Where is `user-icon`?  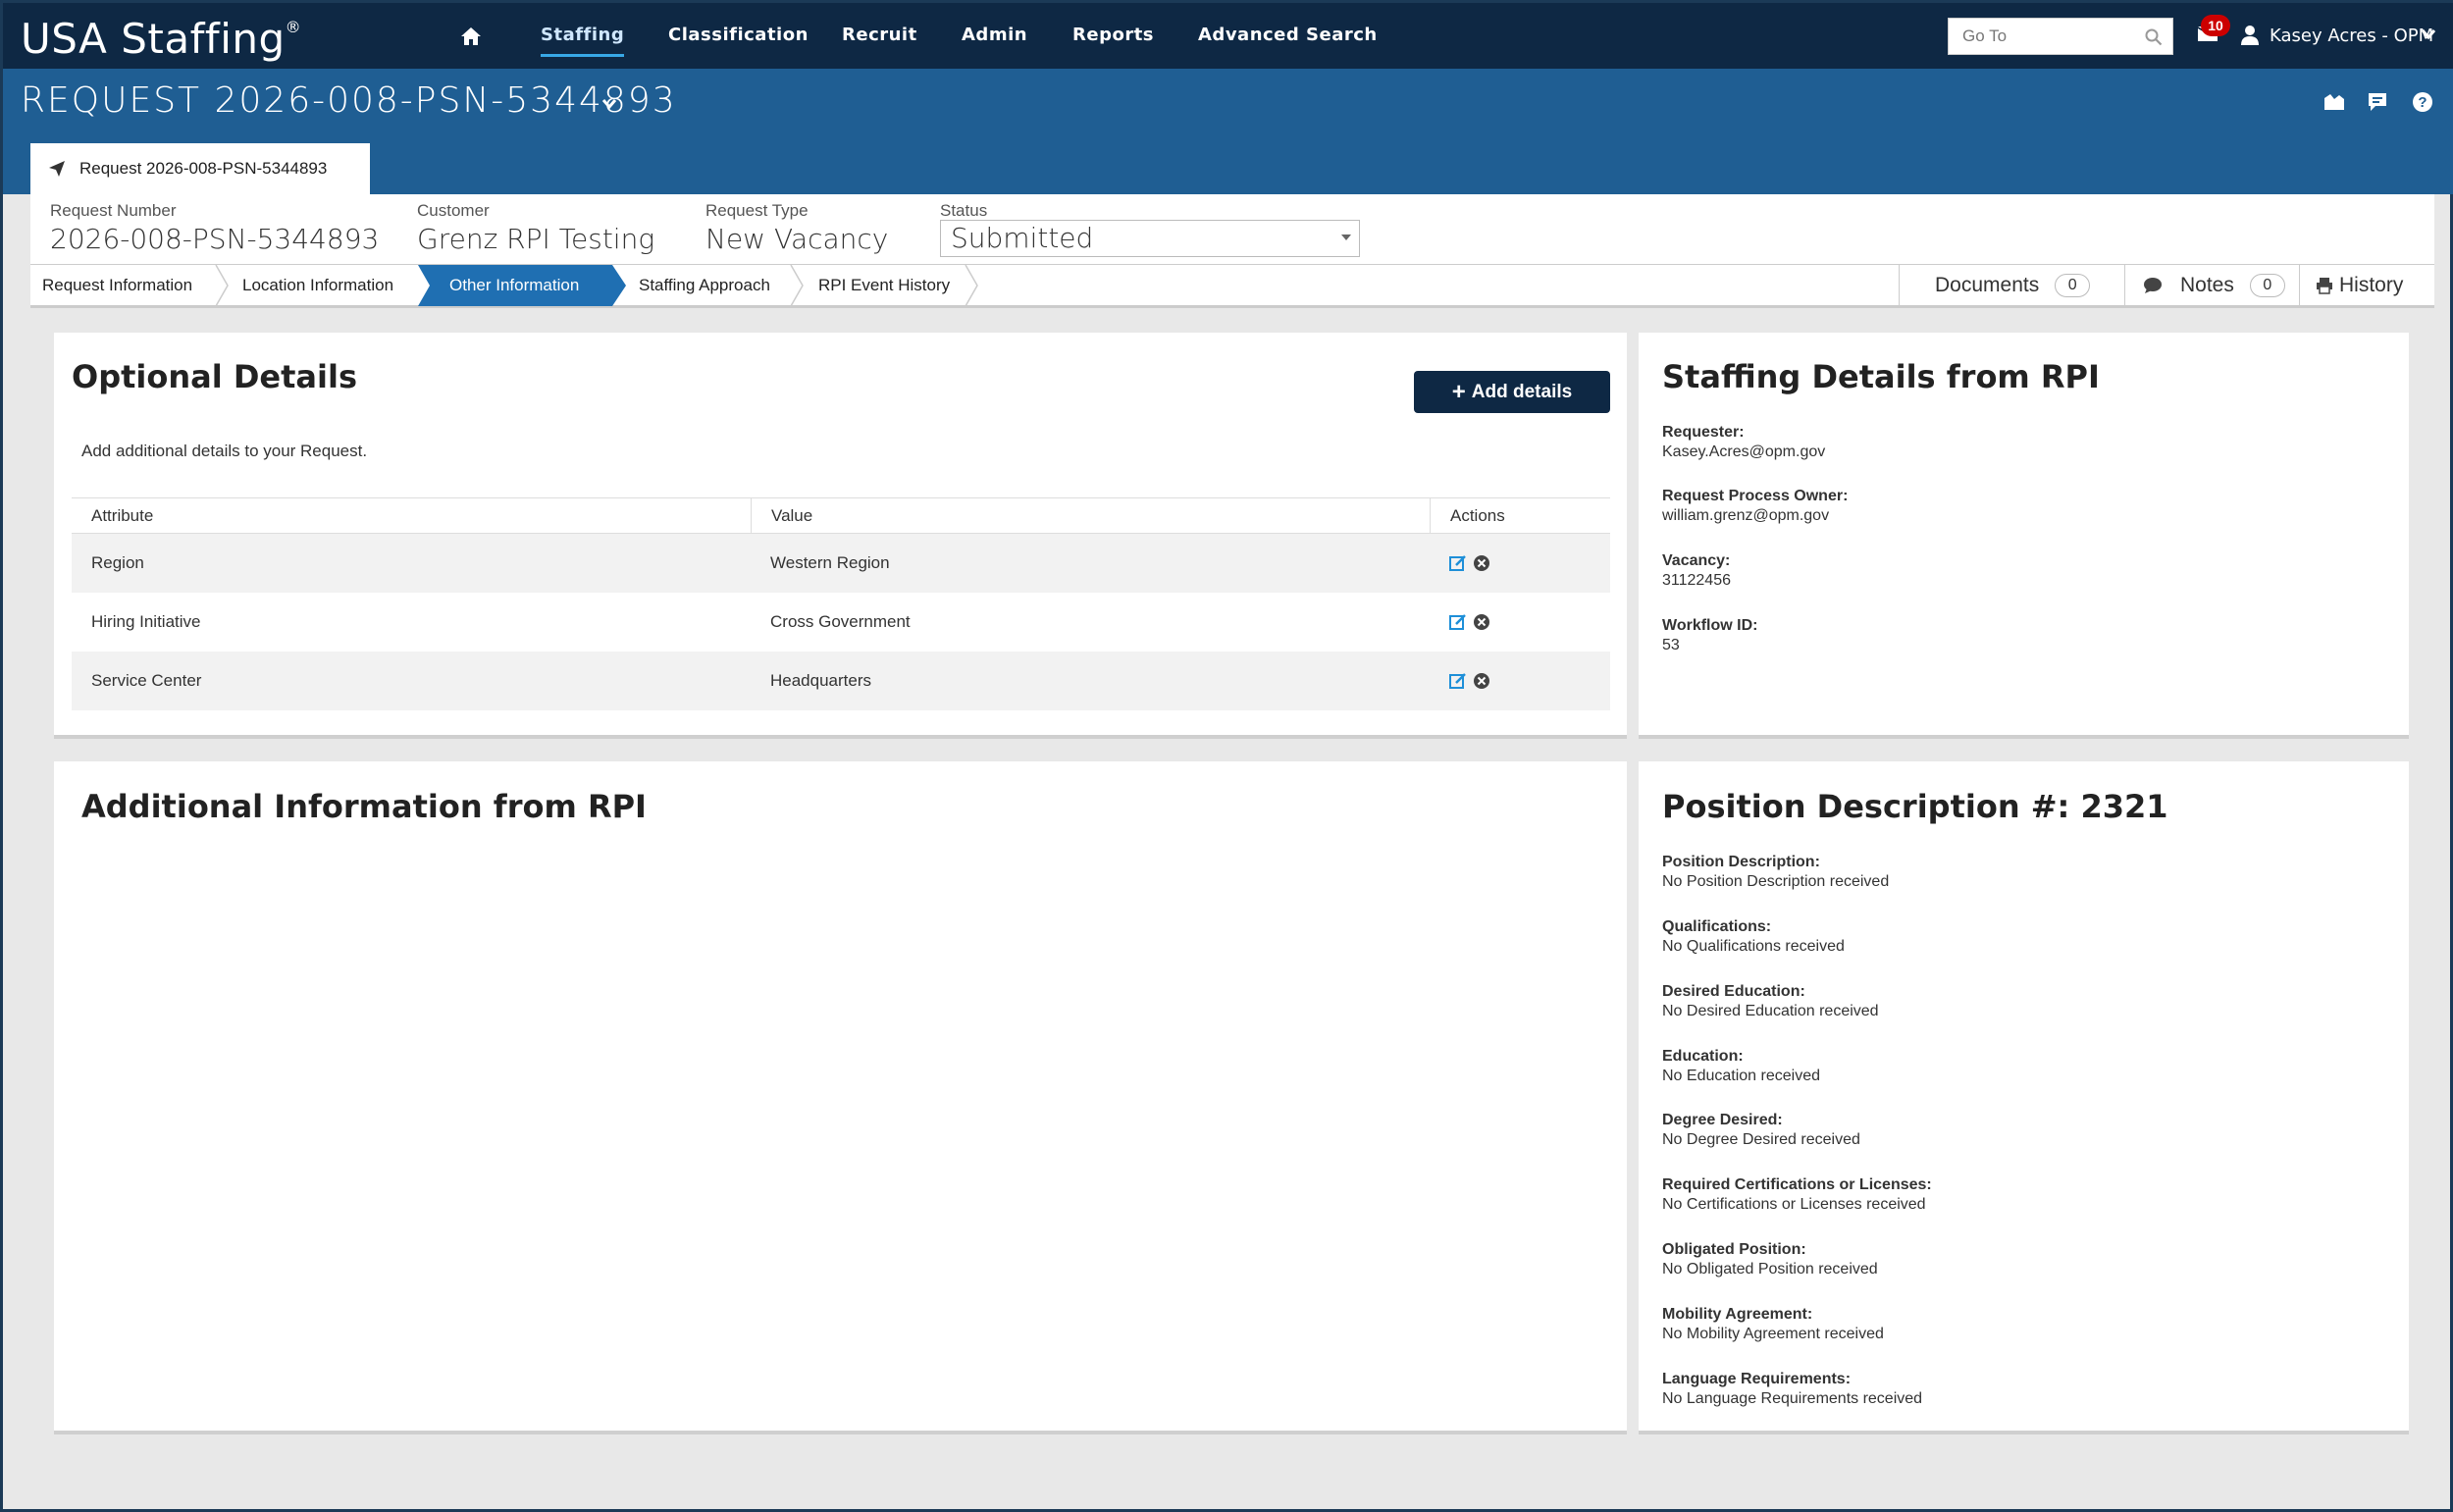 user-icon is located at coordinates (2250, 35).